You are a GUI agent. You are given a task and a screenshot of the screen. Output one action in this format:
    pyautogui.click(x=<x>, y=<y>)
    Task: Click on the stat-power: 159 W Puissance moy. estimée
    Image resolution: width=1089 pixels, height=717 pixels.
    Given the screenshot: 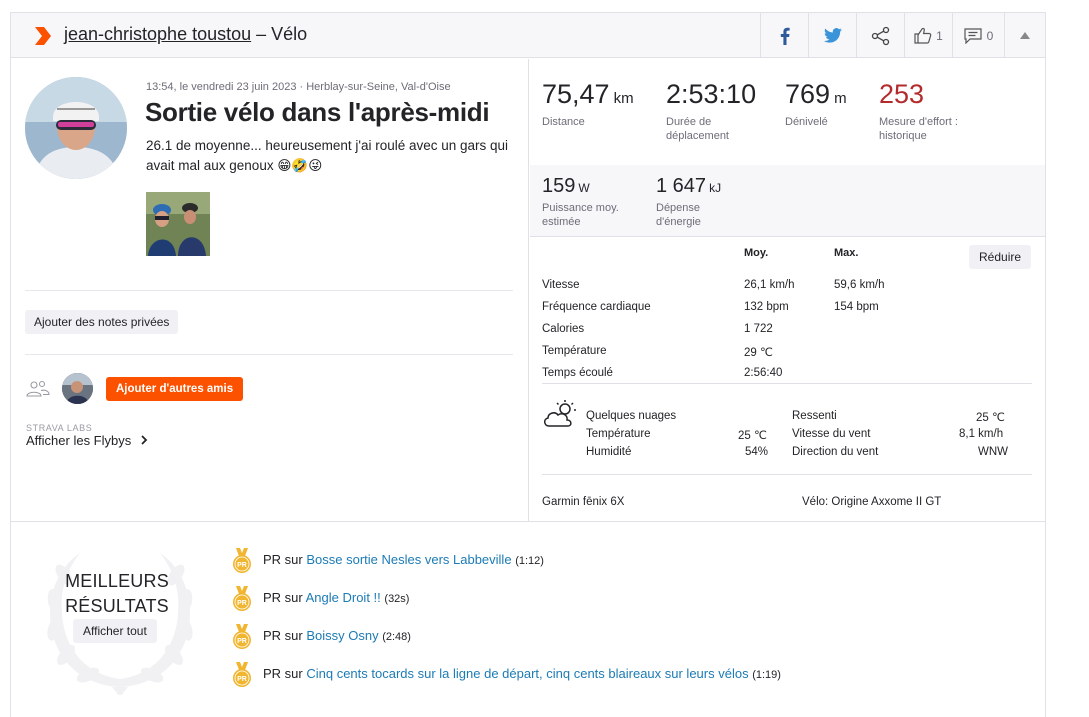 What is the action you would take?
    pyautogui.click(x=592, y=202)
    